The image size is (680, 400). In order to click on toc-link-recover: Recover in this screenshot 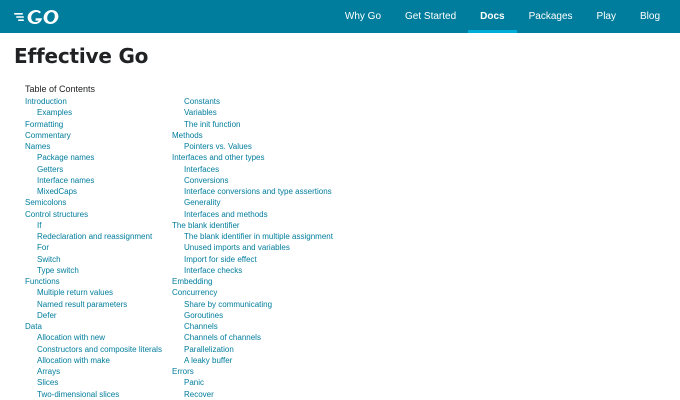, I will do `click(199, 394)`.